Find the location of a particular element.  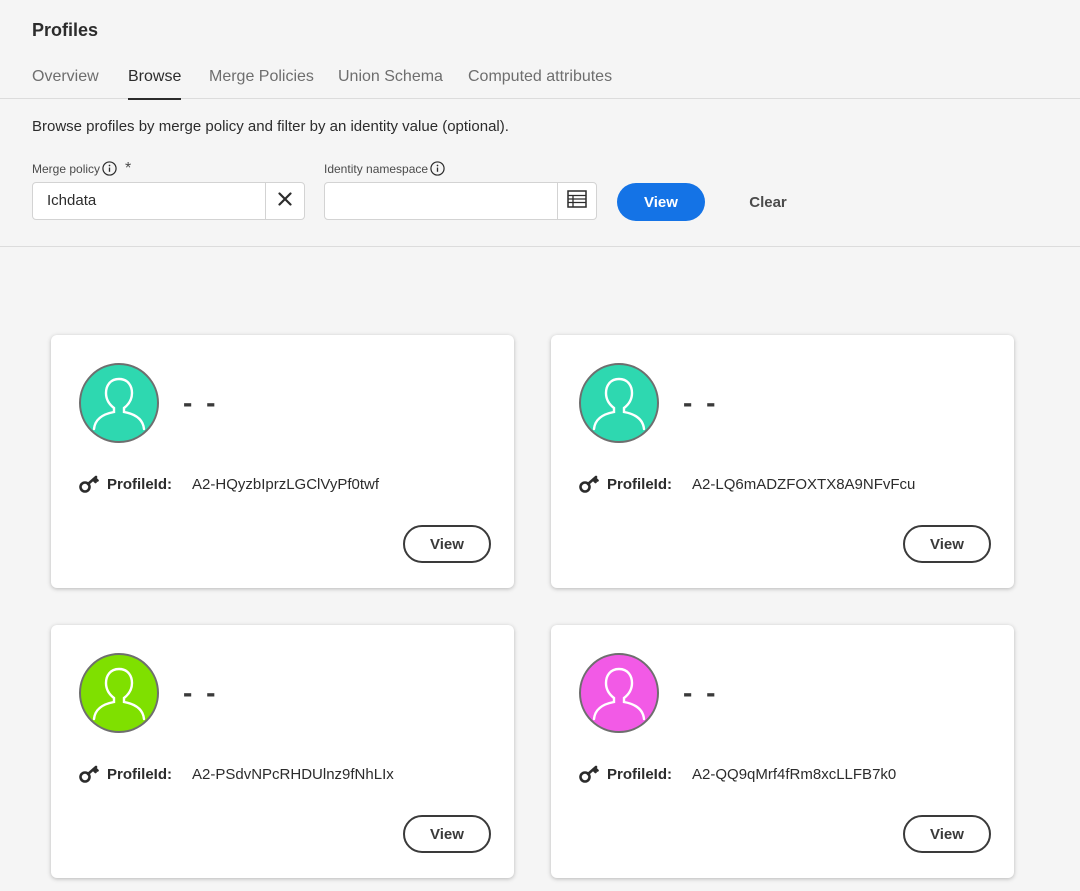

page-title: Profiles is located at coordinates (65, 30).